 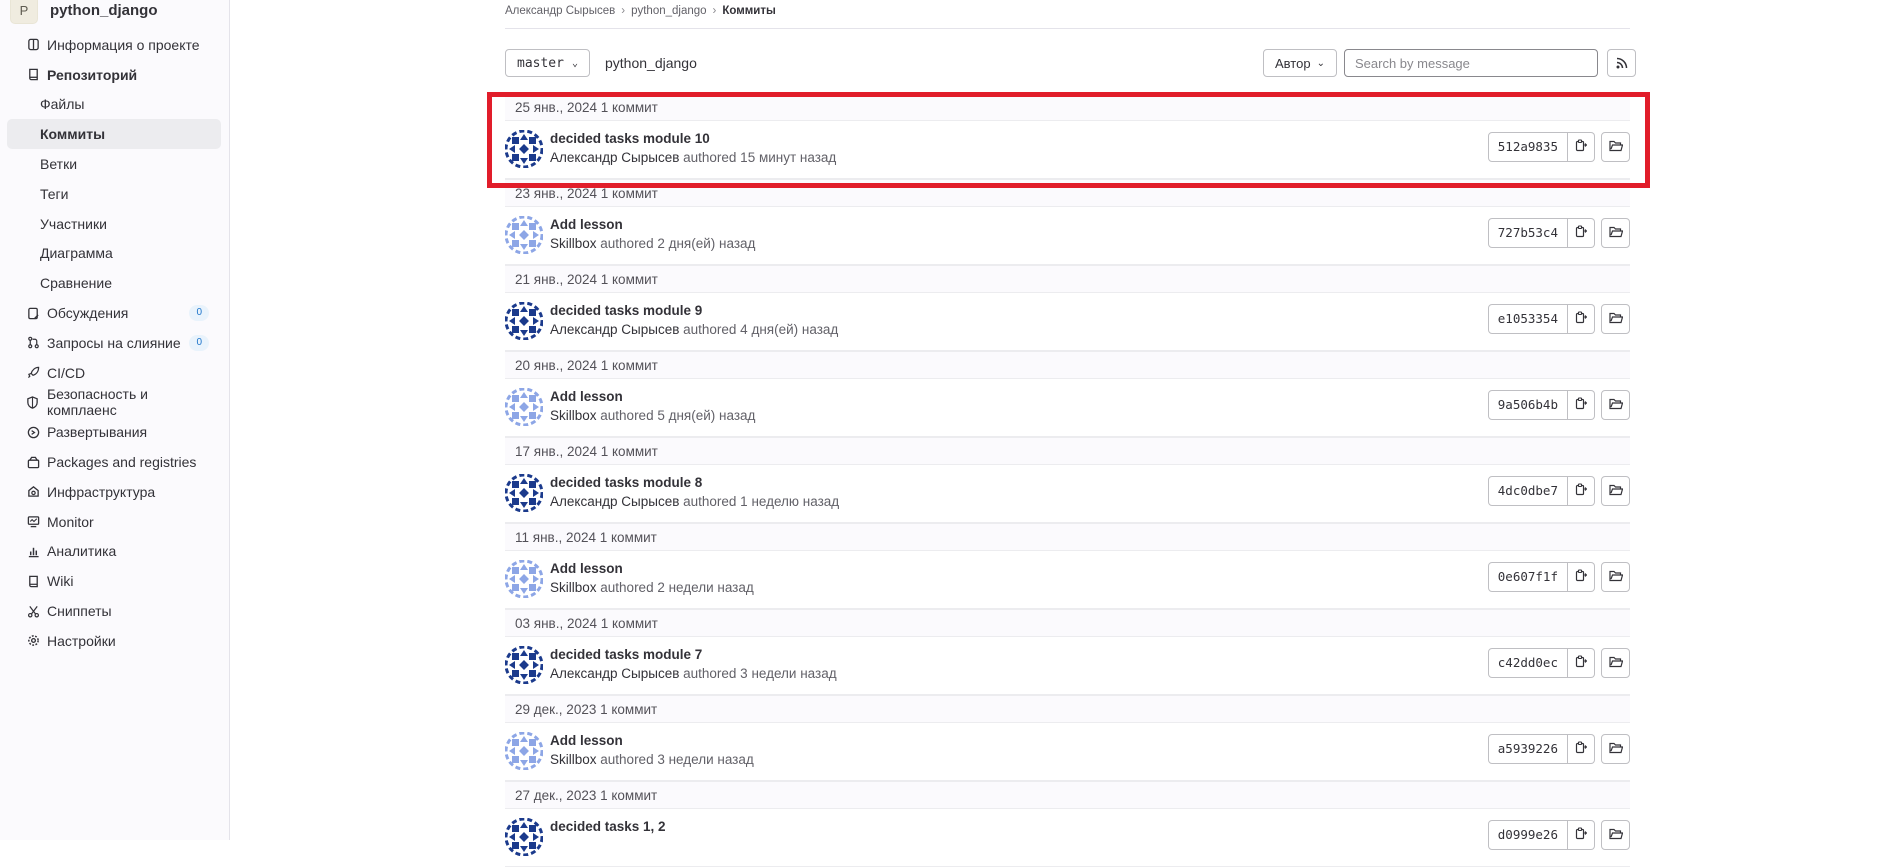 What do you see at coordinates (114, 164) in the screenshot?
I see `sidebar-item-4: Ветки` at bounding box center [114, 164].